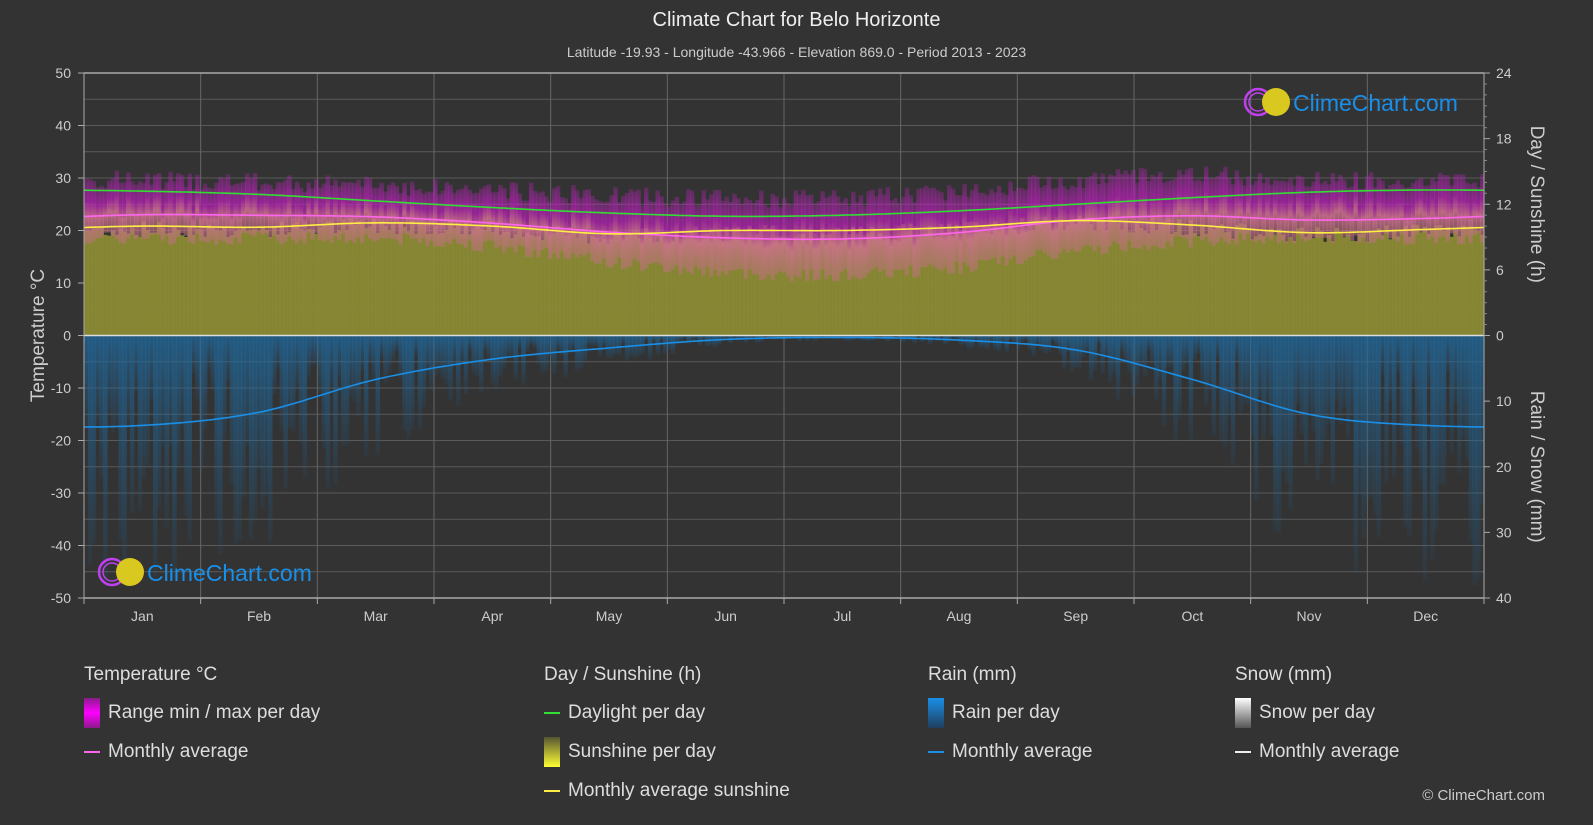 This screenshot has width=1593, height=825. What do you see at coordinates (202, 713) in the screenshot?
I see `legend-item-temp-range: Range min / max per day` at bounding box center [202, 713].